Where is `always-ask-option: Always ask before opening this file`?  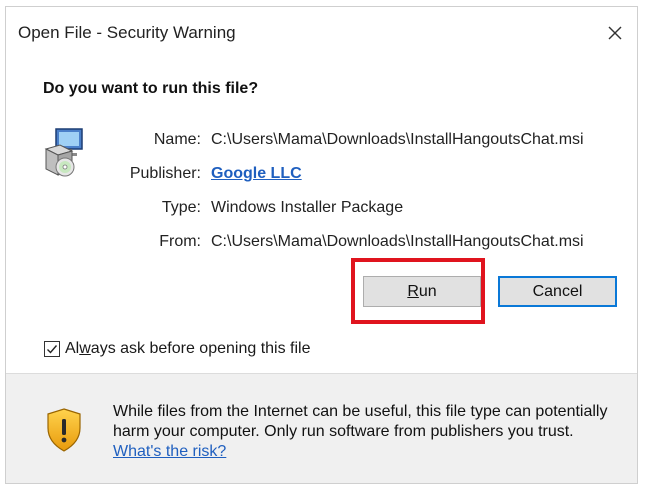 always-ask-option: Always ask before opening this file is located at coordinates (177, 349).